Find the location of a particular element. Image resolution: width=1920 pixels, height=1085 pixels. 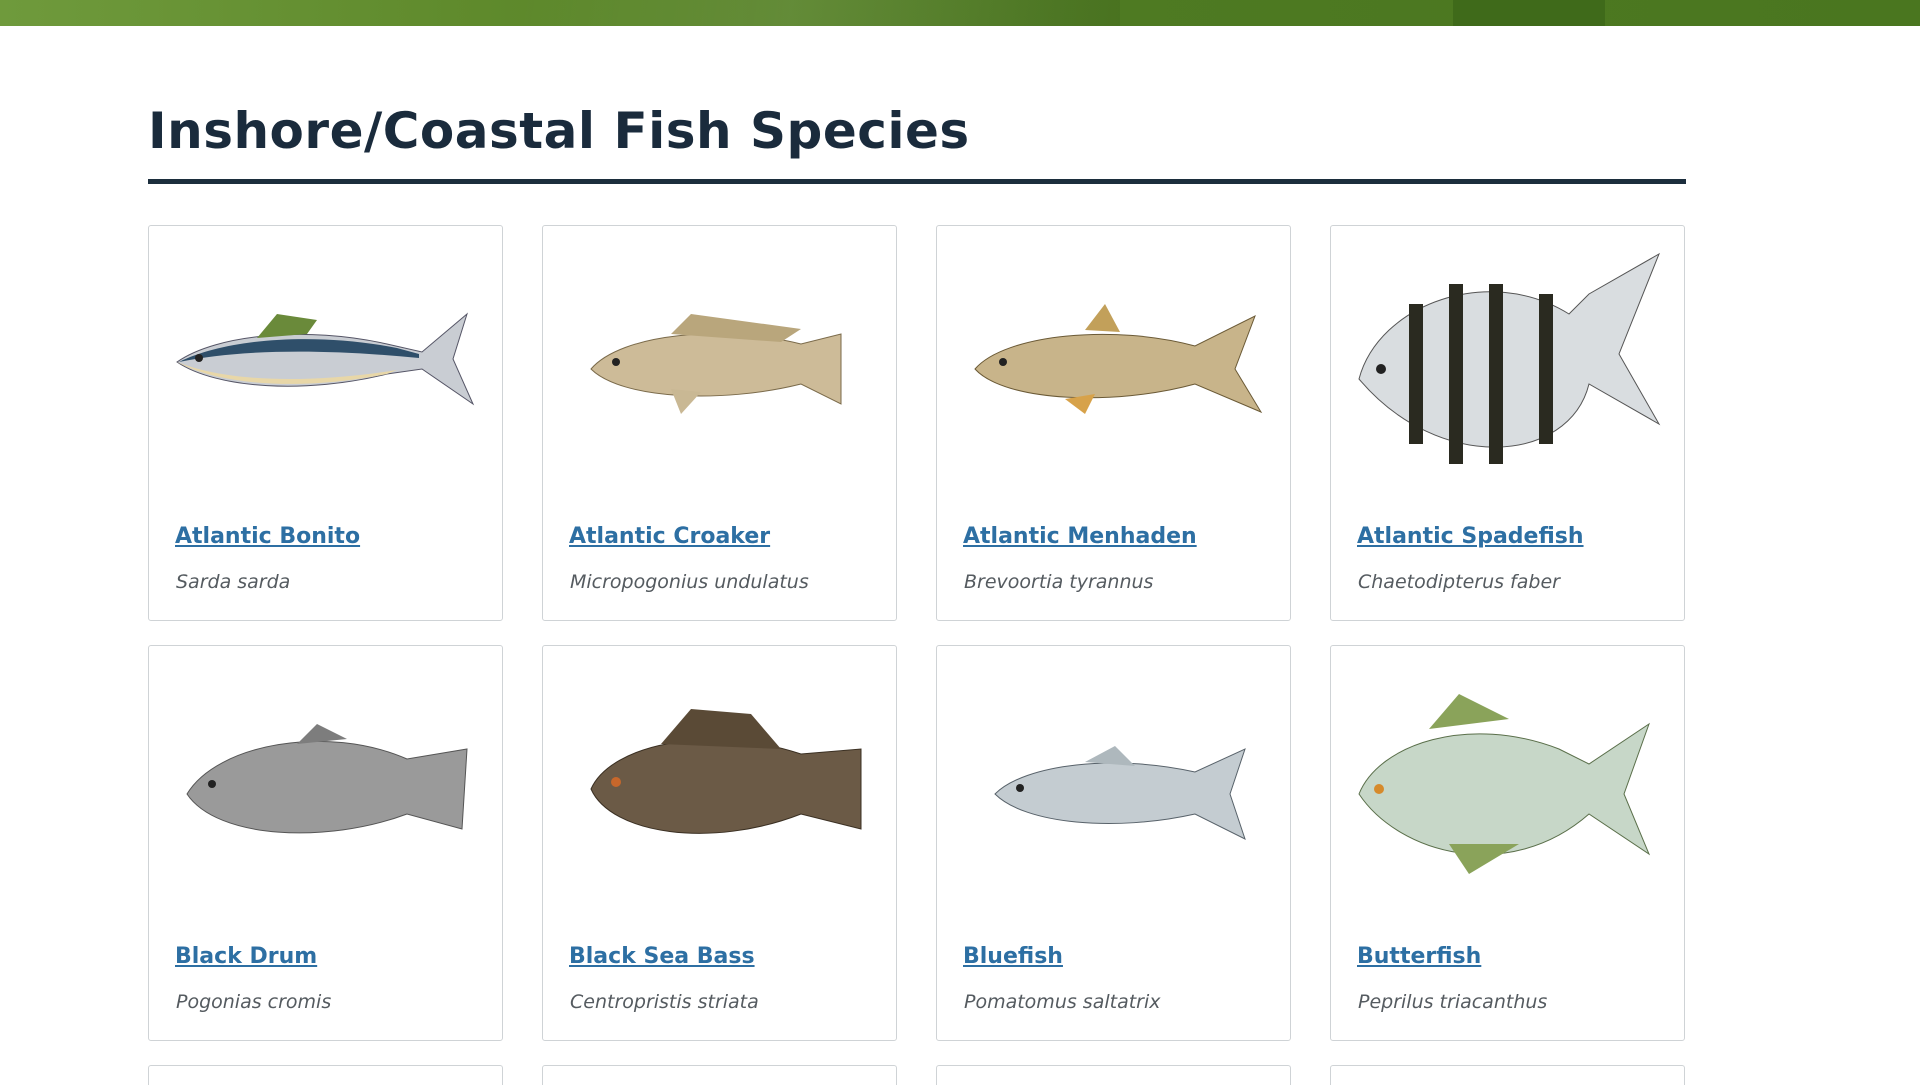

species-link: Atlantic Bonito is located at coordinates (267, 536).